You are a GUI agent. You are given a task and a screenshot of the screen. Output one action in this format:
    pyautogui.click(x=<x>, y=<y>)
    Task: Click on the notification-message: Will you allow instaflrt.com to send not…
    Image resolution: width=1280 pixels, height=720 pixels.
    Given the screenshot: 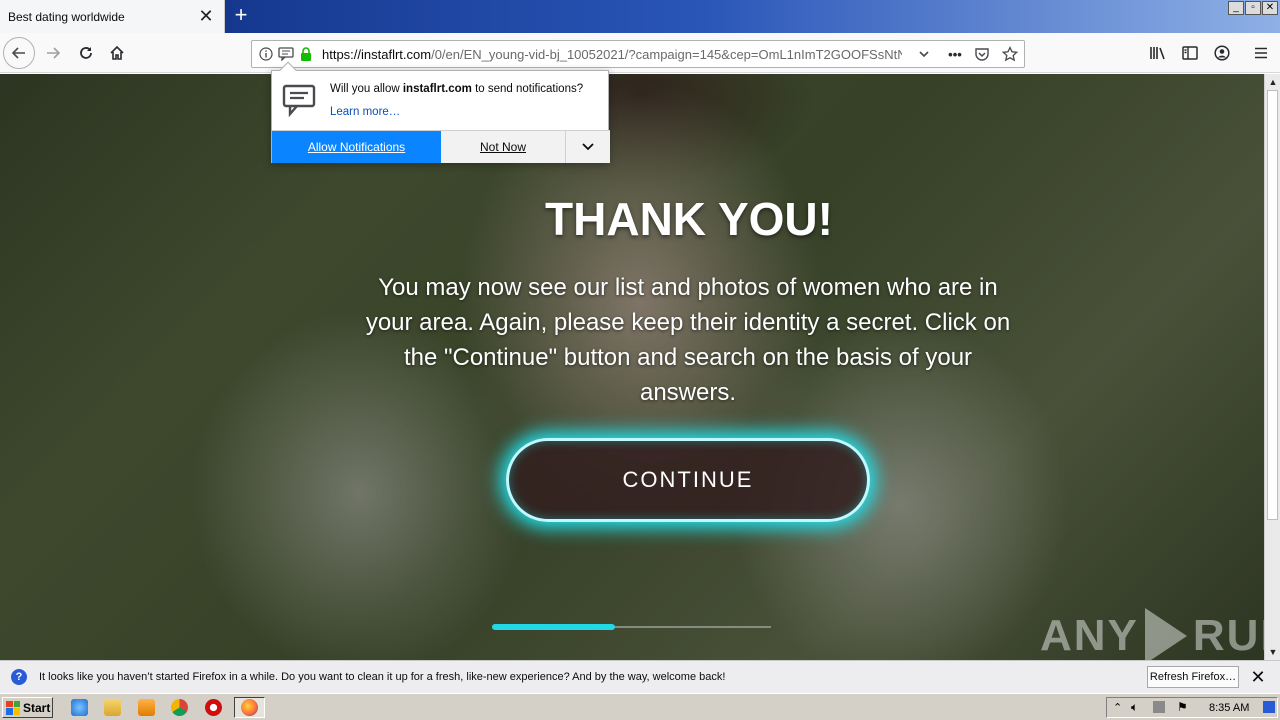 What is the action you would take?
    pyautogui.click(x=457, y=89)
    